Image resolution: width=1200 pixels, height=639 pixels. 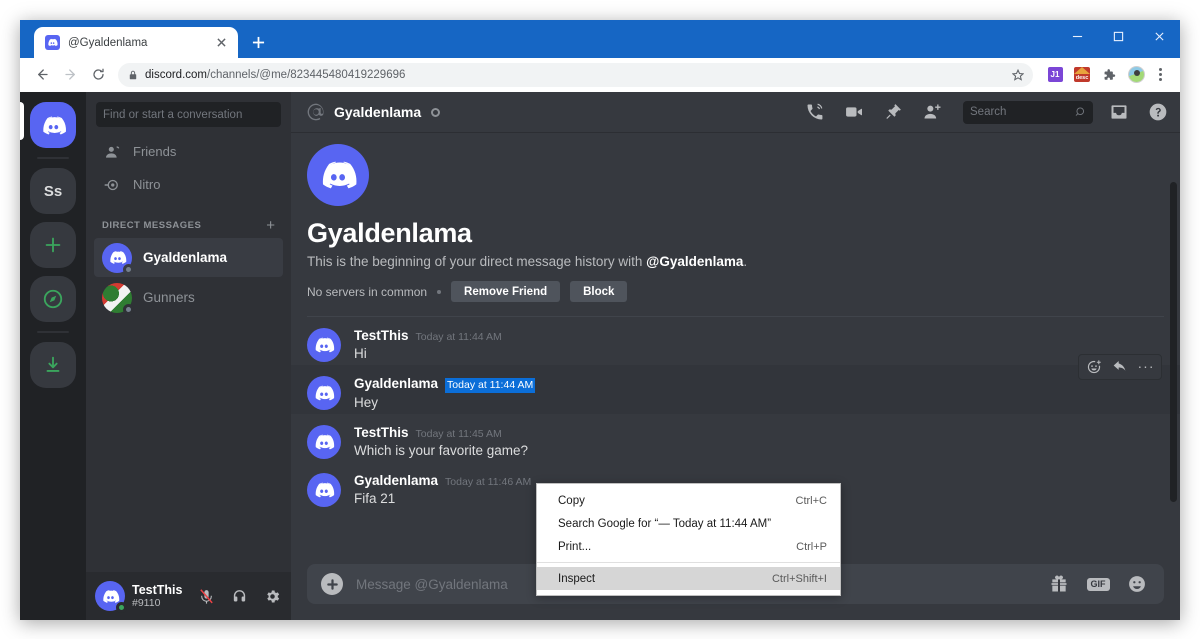 I want to click on message-body: TestThis Today at 11:44 AM Hi, so click(x=759, y=346).